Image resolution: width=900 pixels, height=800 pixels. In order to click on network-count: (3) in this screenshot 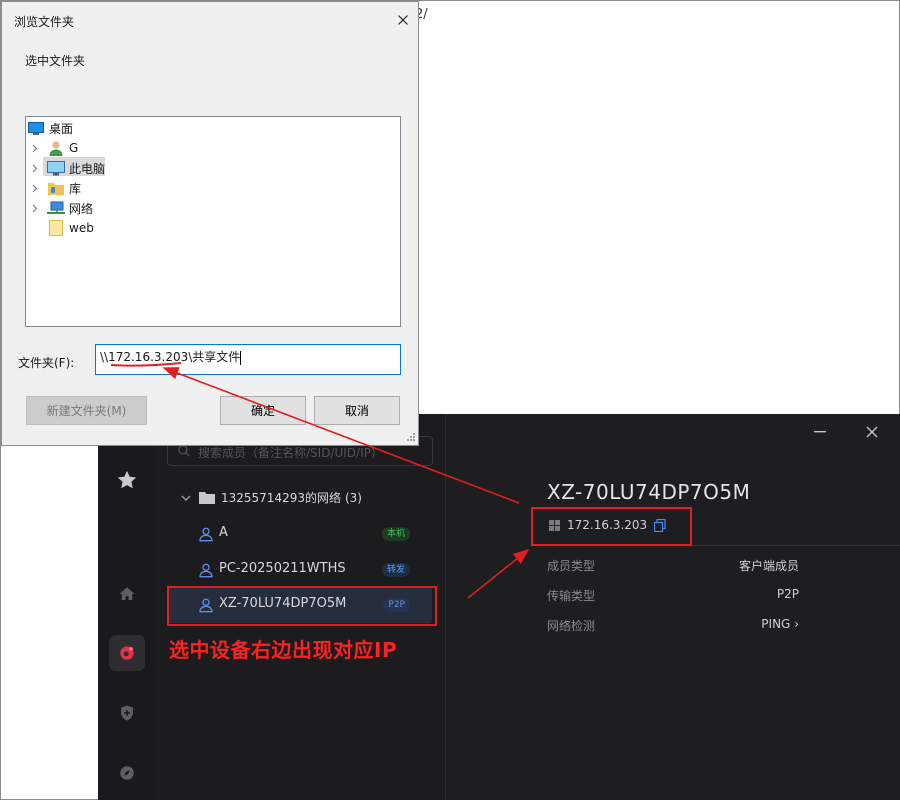, I will do `click(353, 497)`.